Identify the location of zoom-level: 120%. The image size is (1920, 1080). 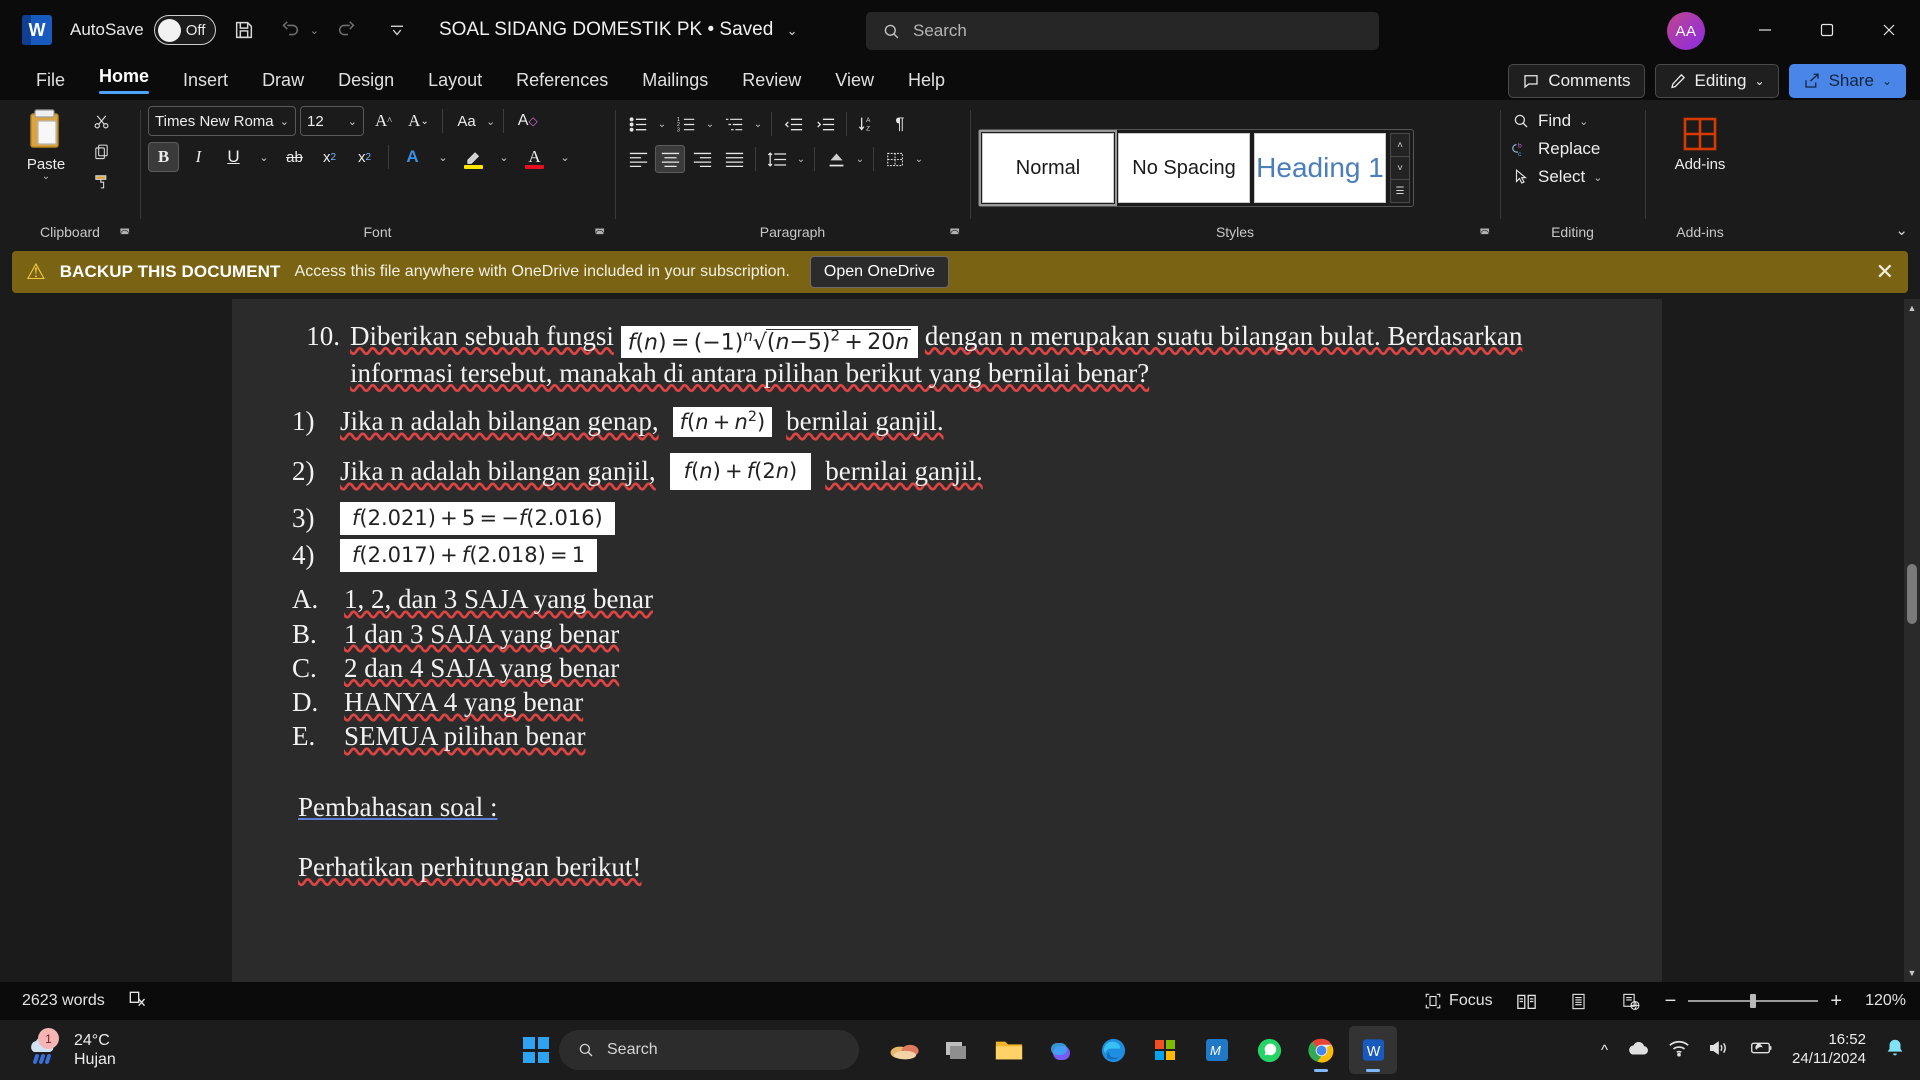
(1880, 1001).